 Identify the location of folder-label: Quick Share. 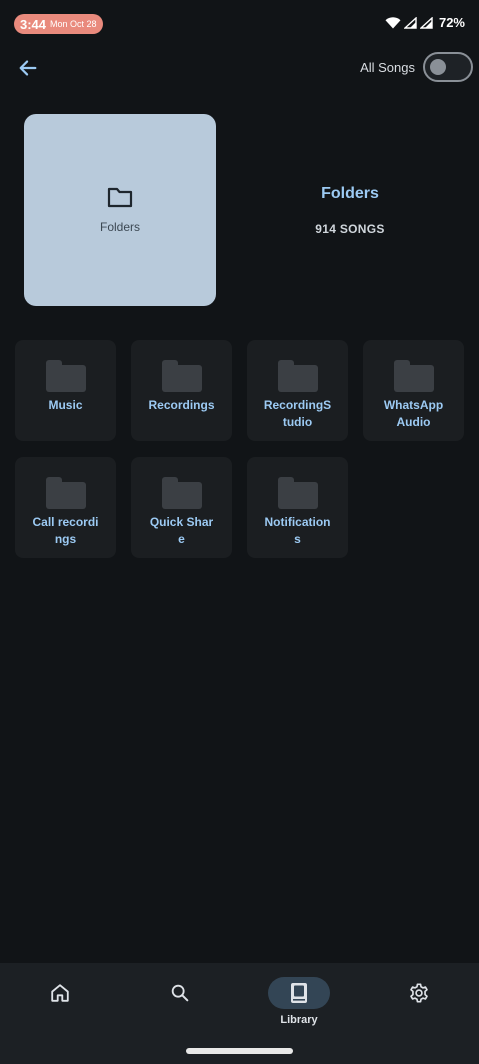
(181, 530).